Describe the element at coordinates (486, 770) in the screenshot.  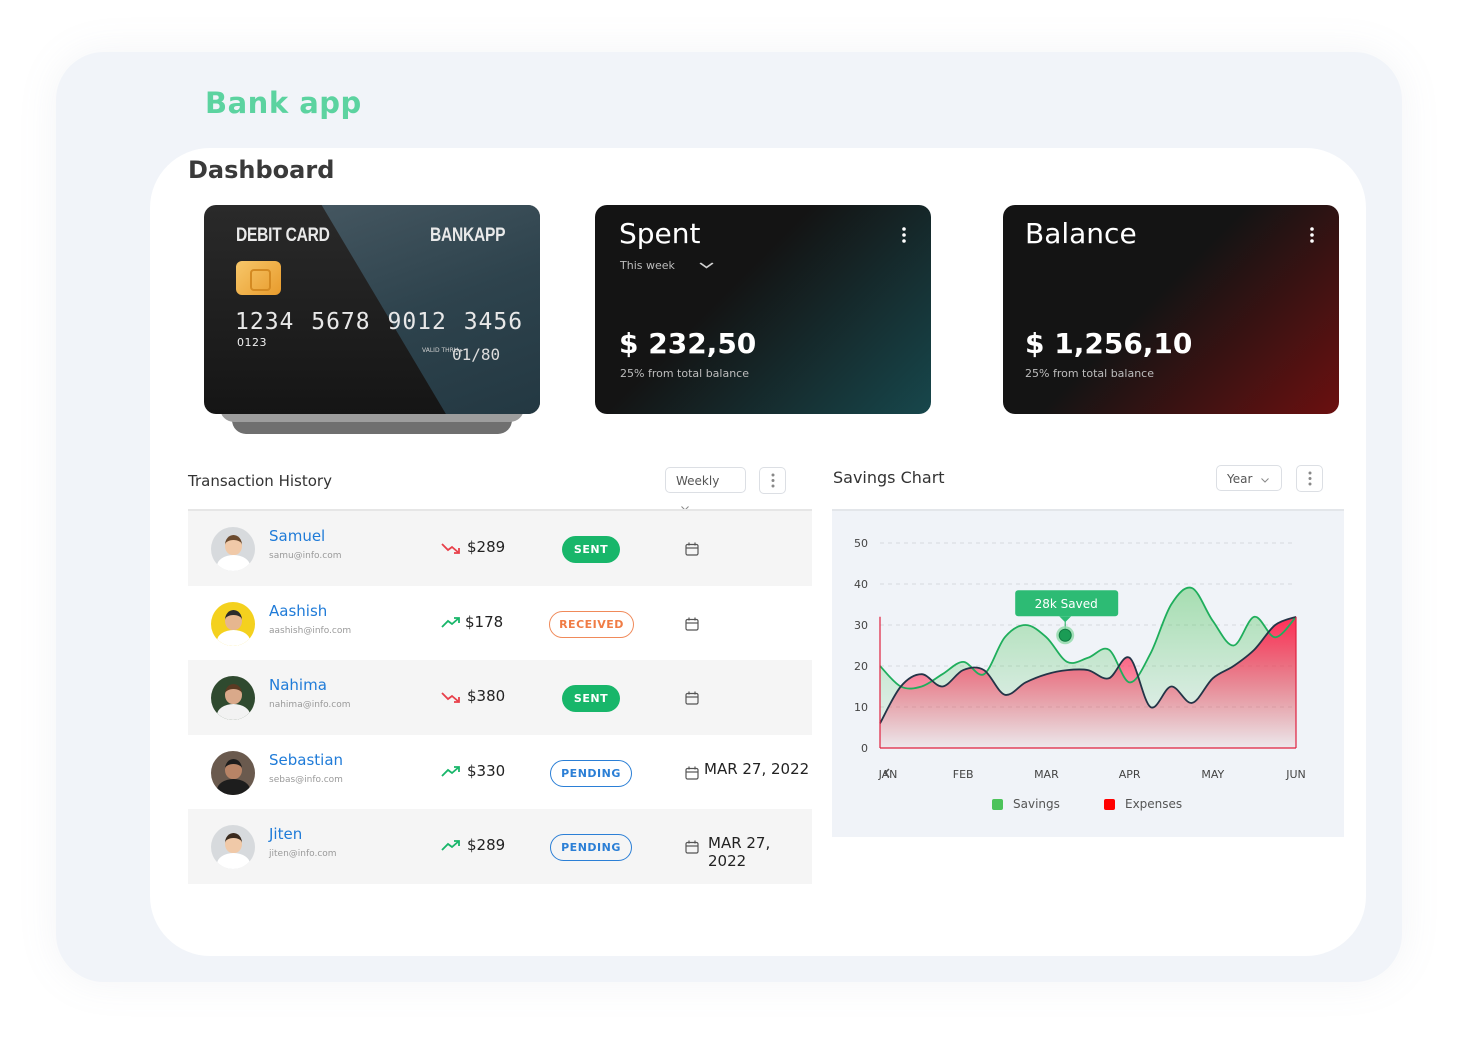
I see `transaction-amount: $330` at that location.